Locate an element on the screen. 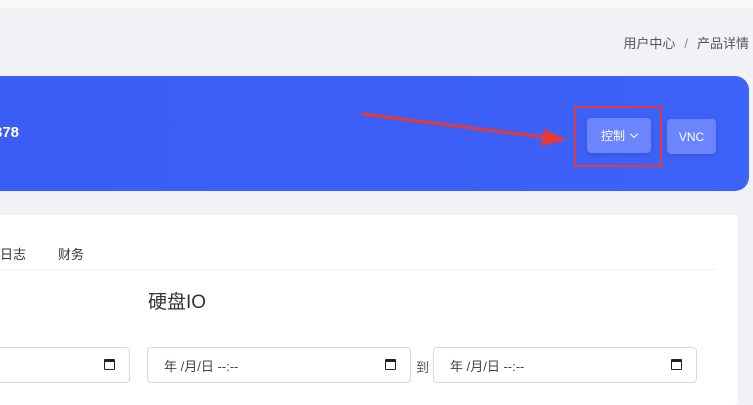  vnc-button: VNC is located at coordinates (691, 136).